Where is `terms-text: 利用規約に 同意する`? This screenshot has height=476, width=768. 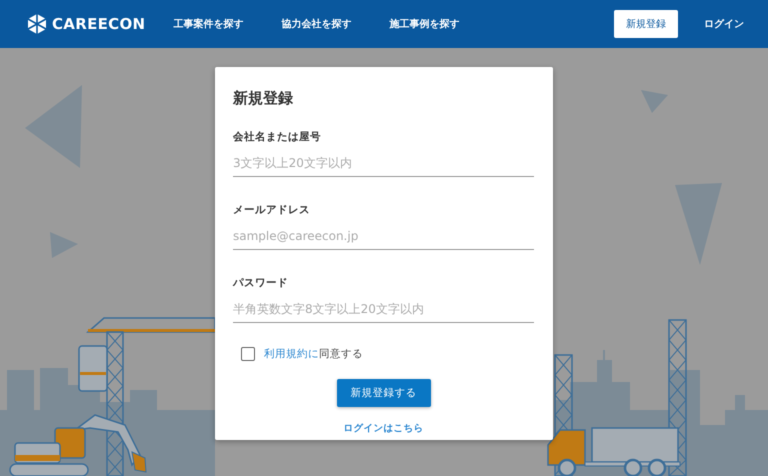
terms-text: 利用規約に 同意する is located at coordinates (313, 354).